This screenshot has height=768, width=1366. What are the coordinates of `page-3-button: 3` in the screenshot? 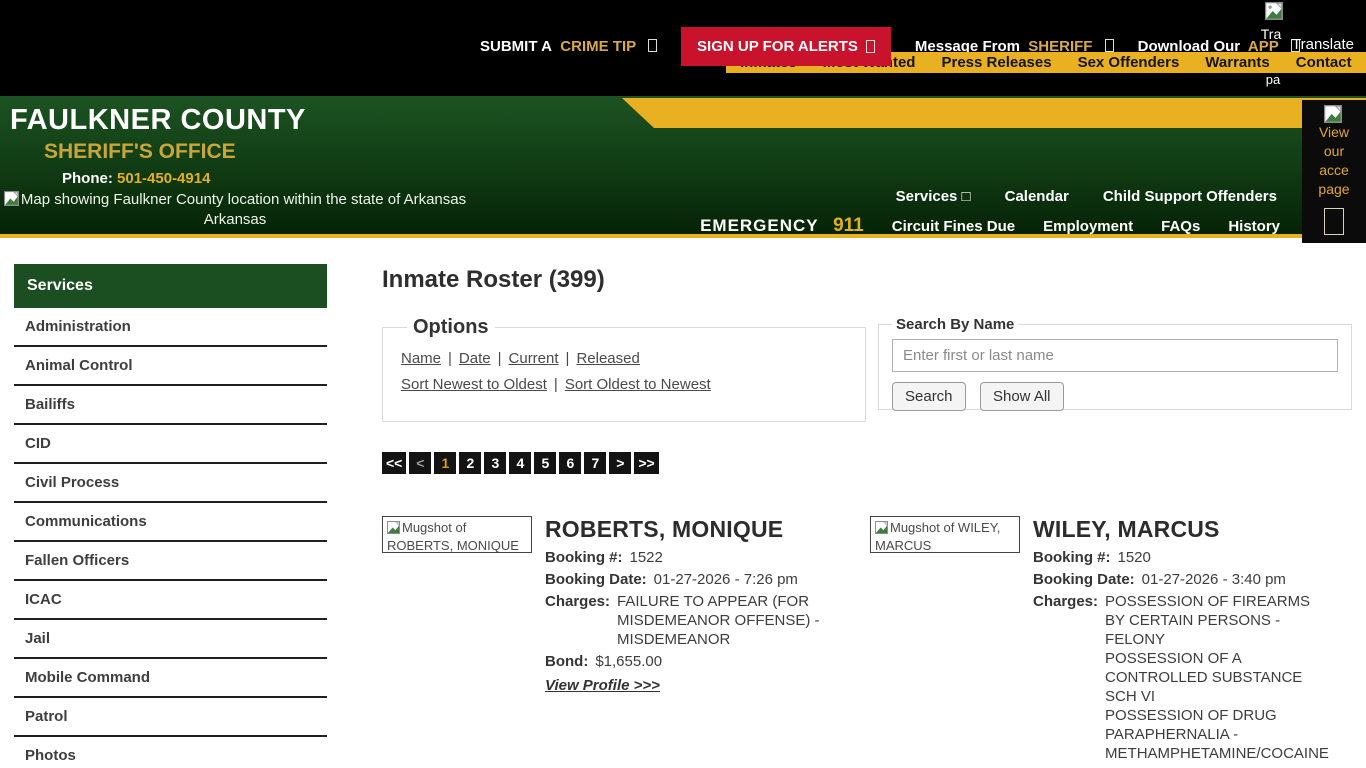 It's located at (495, 463).